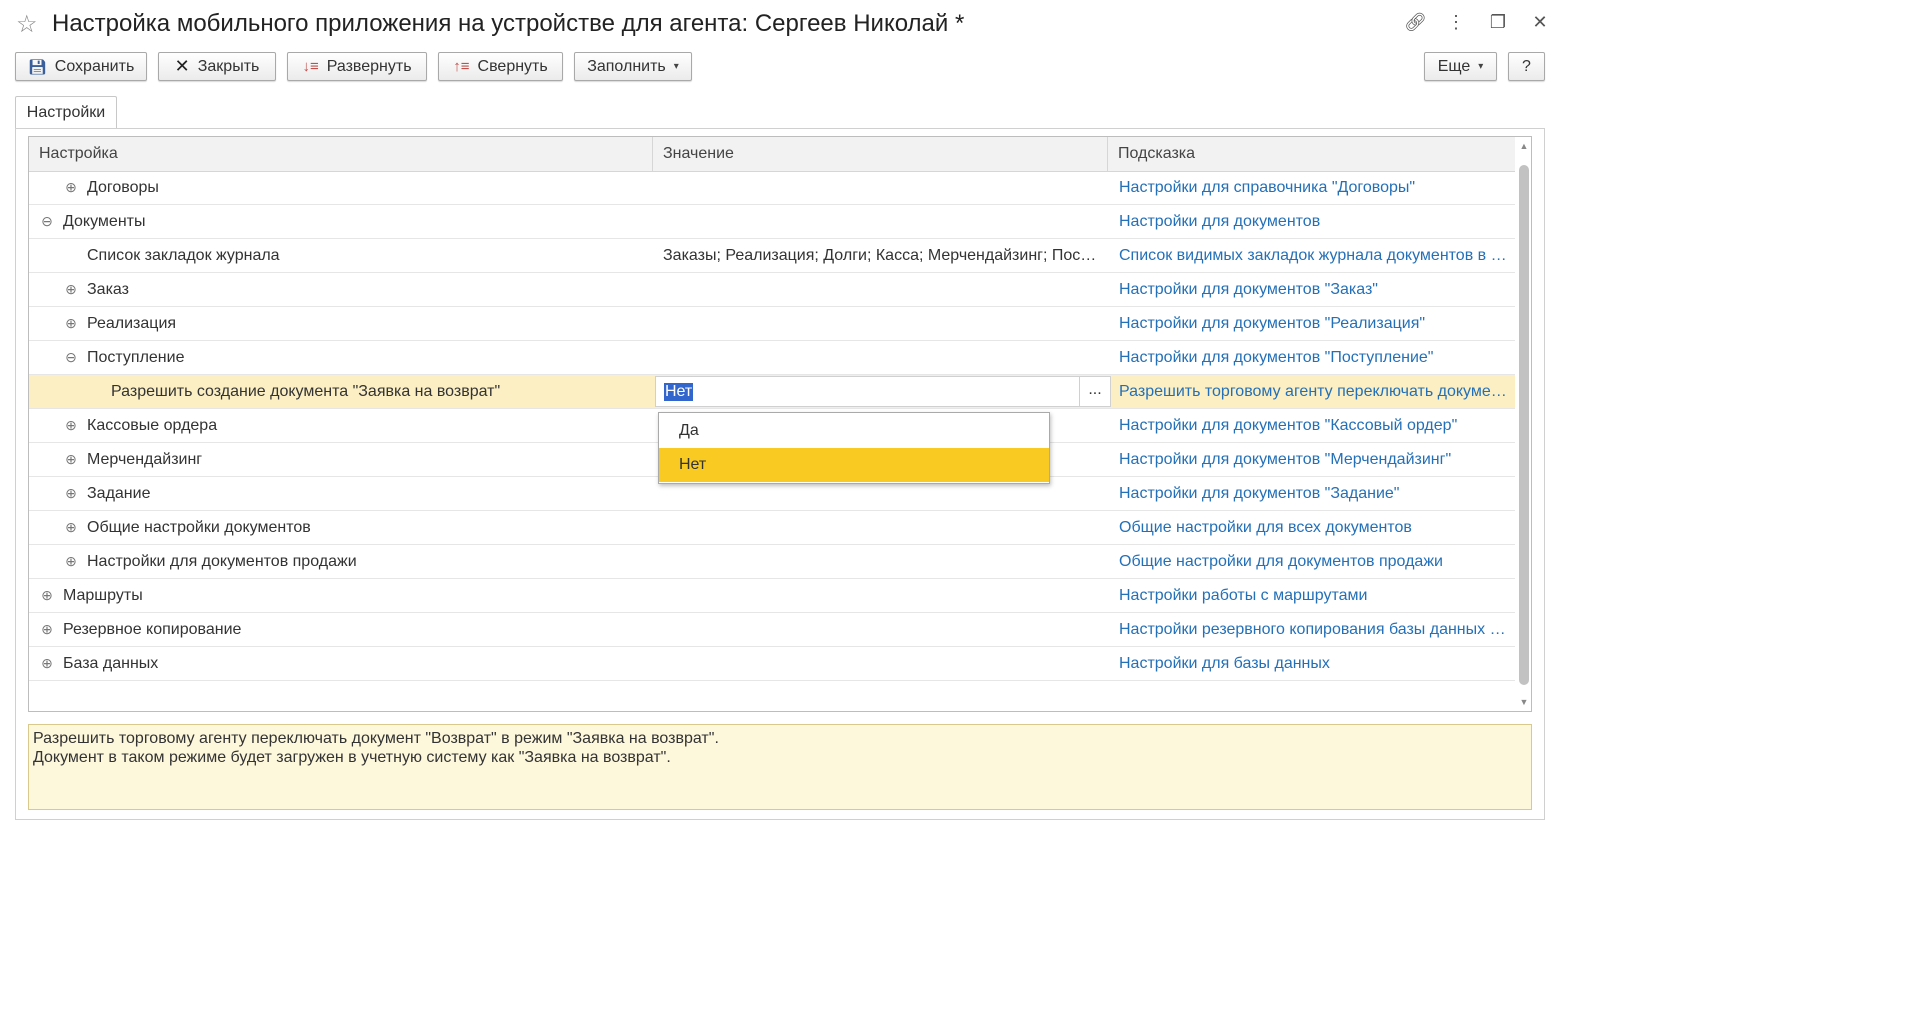 This screenshot has width=1920, height=1011. I want to click on setting-name: Заказ, so click(108, 289).